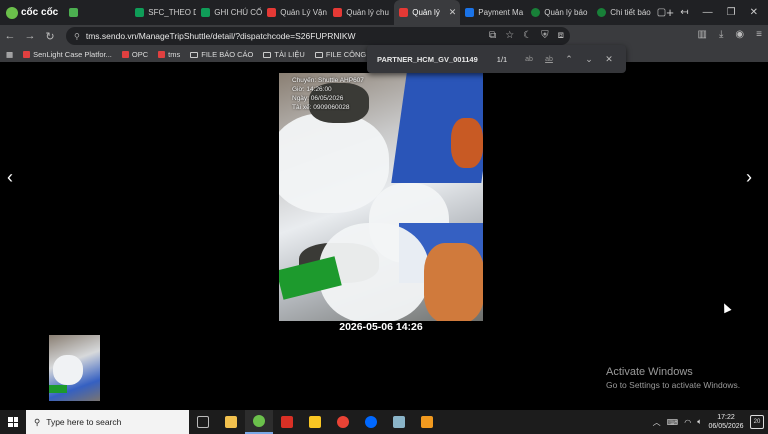 The image size is (768, 434). Describe the element at coordinates (227, 54) in the screenshot. I see `bookmark-label: FILE BÁO CÁO` at that location.